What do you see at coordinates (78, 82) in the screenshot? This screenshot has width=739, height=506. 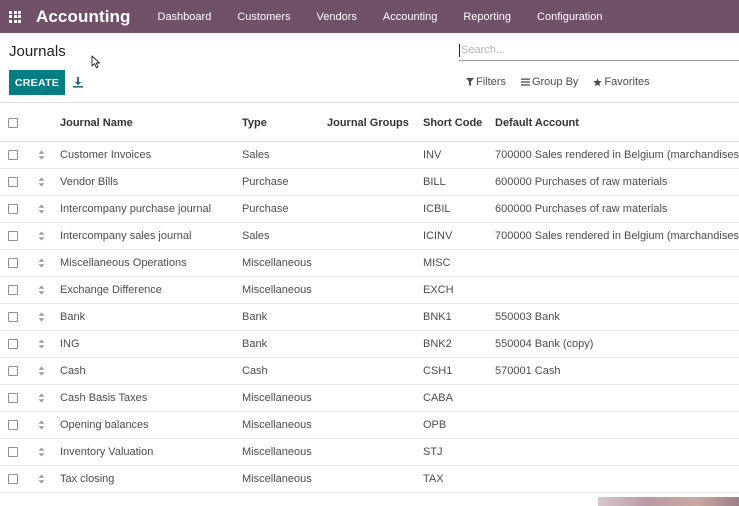 I see `download-icon` at bounding box center [78, 82].